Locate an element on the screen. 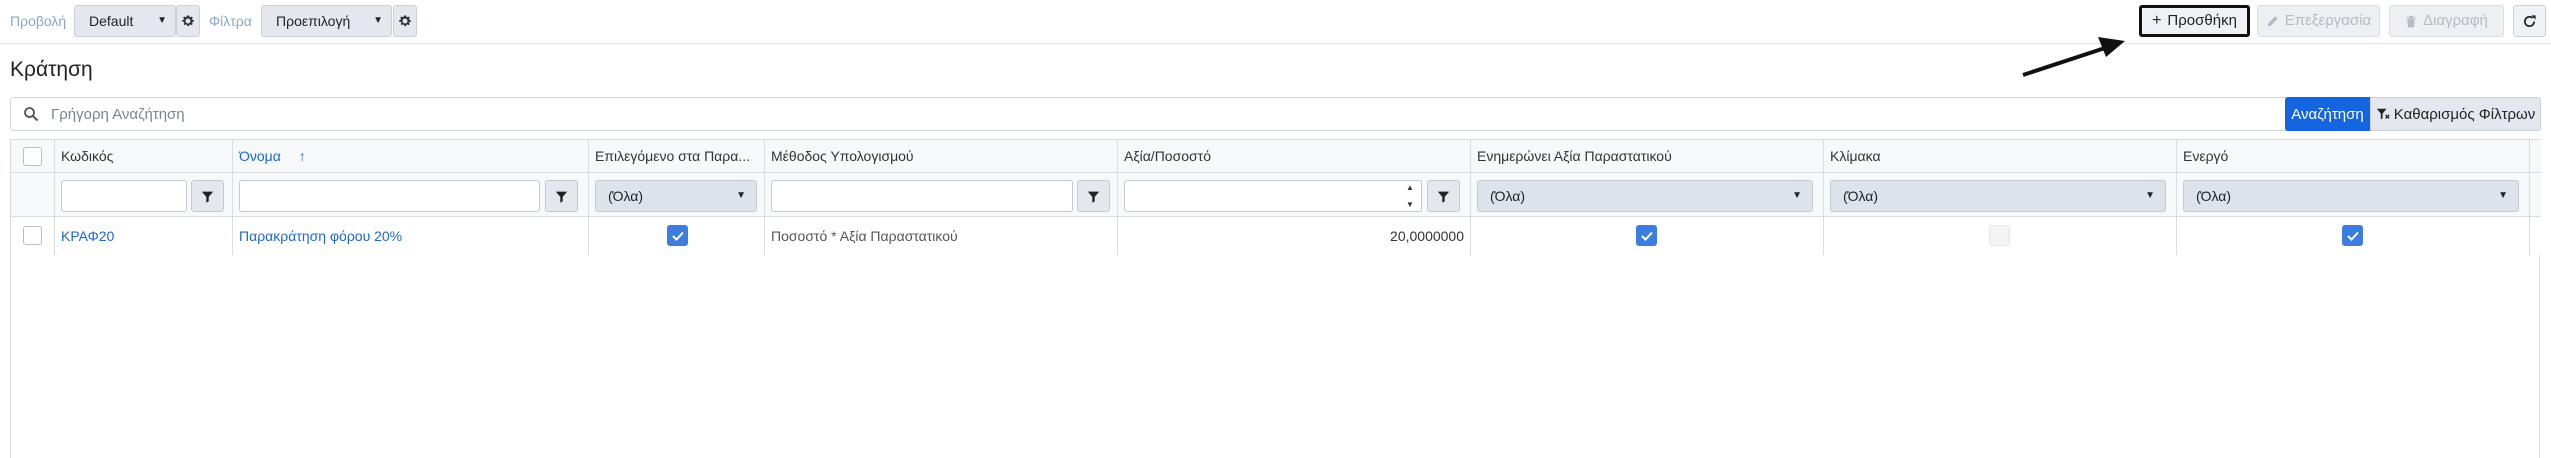  search-button: Αναζήτηση is located at coordinates (2327, 114).